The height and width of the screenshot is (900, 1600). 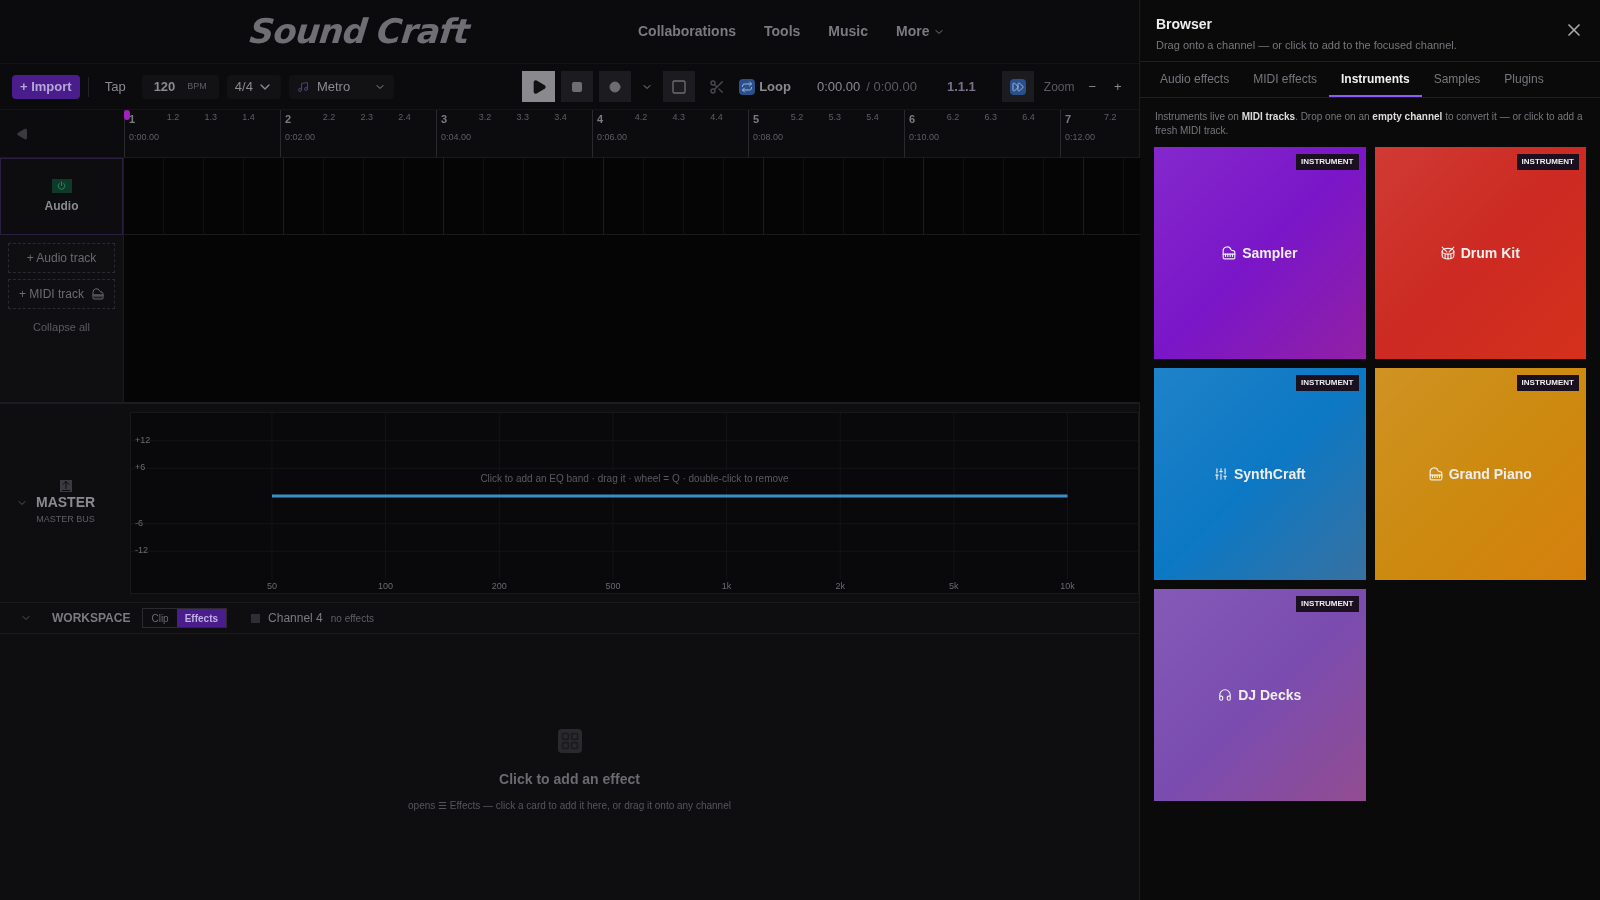 What do you see at coordinates (1269, 474) in the screenshot?
I see `instrument-name: SynthCraft` at bounding box center [1269, 474].